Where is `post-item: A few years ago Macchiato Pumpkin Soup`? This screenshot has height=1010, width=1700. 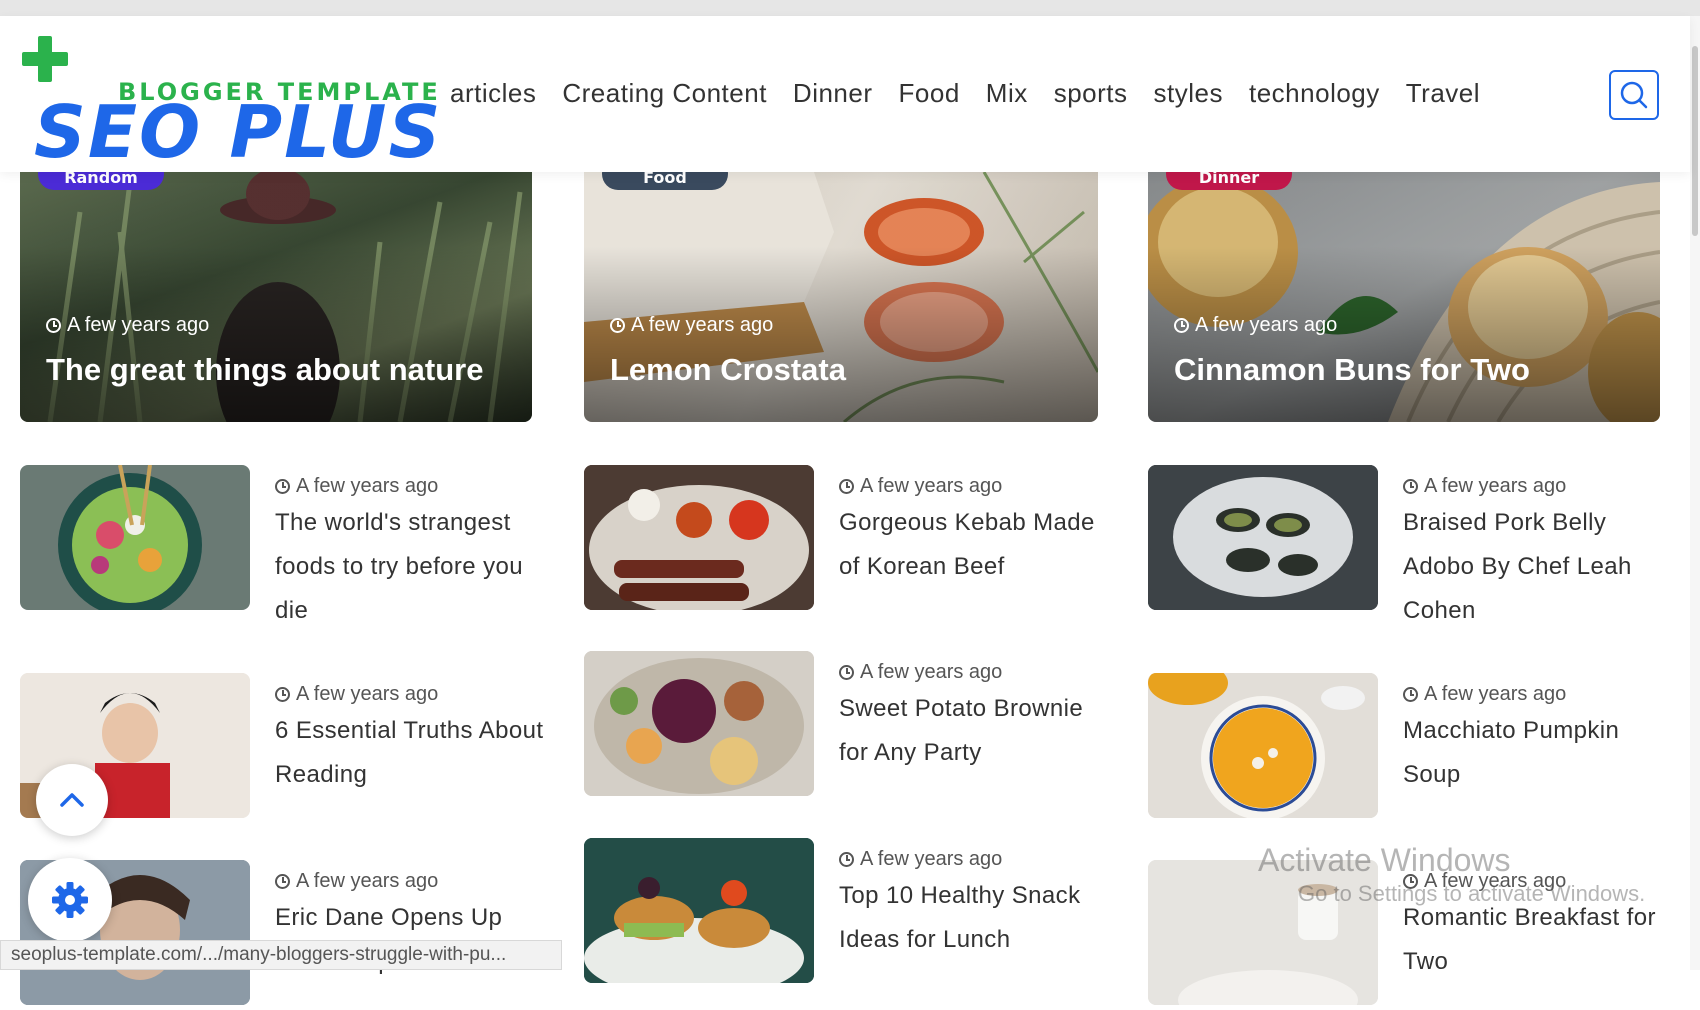 post-item: A few years ago Macchiato Pumpkin Soup is located at coordinates (1408, 748).